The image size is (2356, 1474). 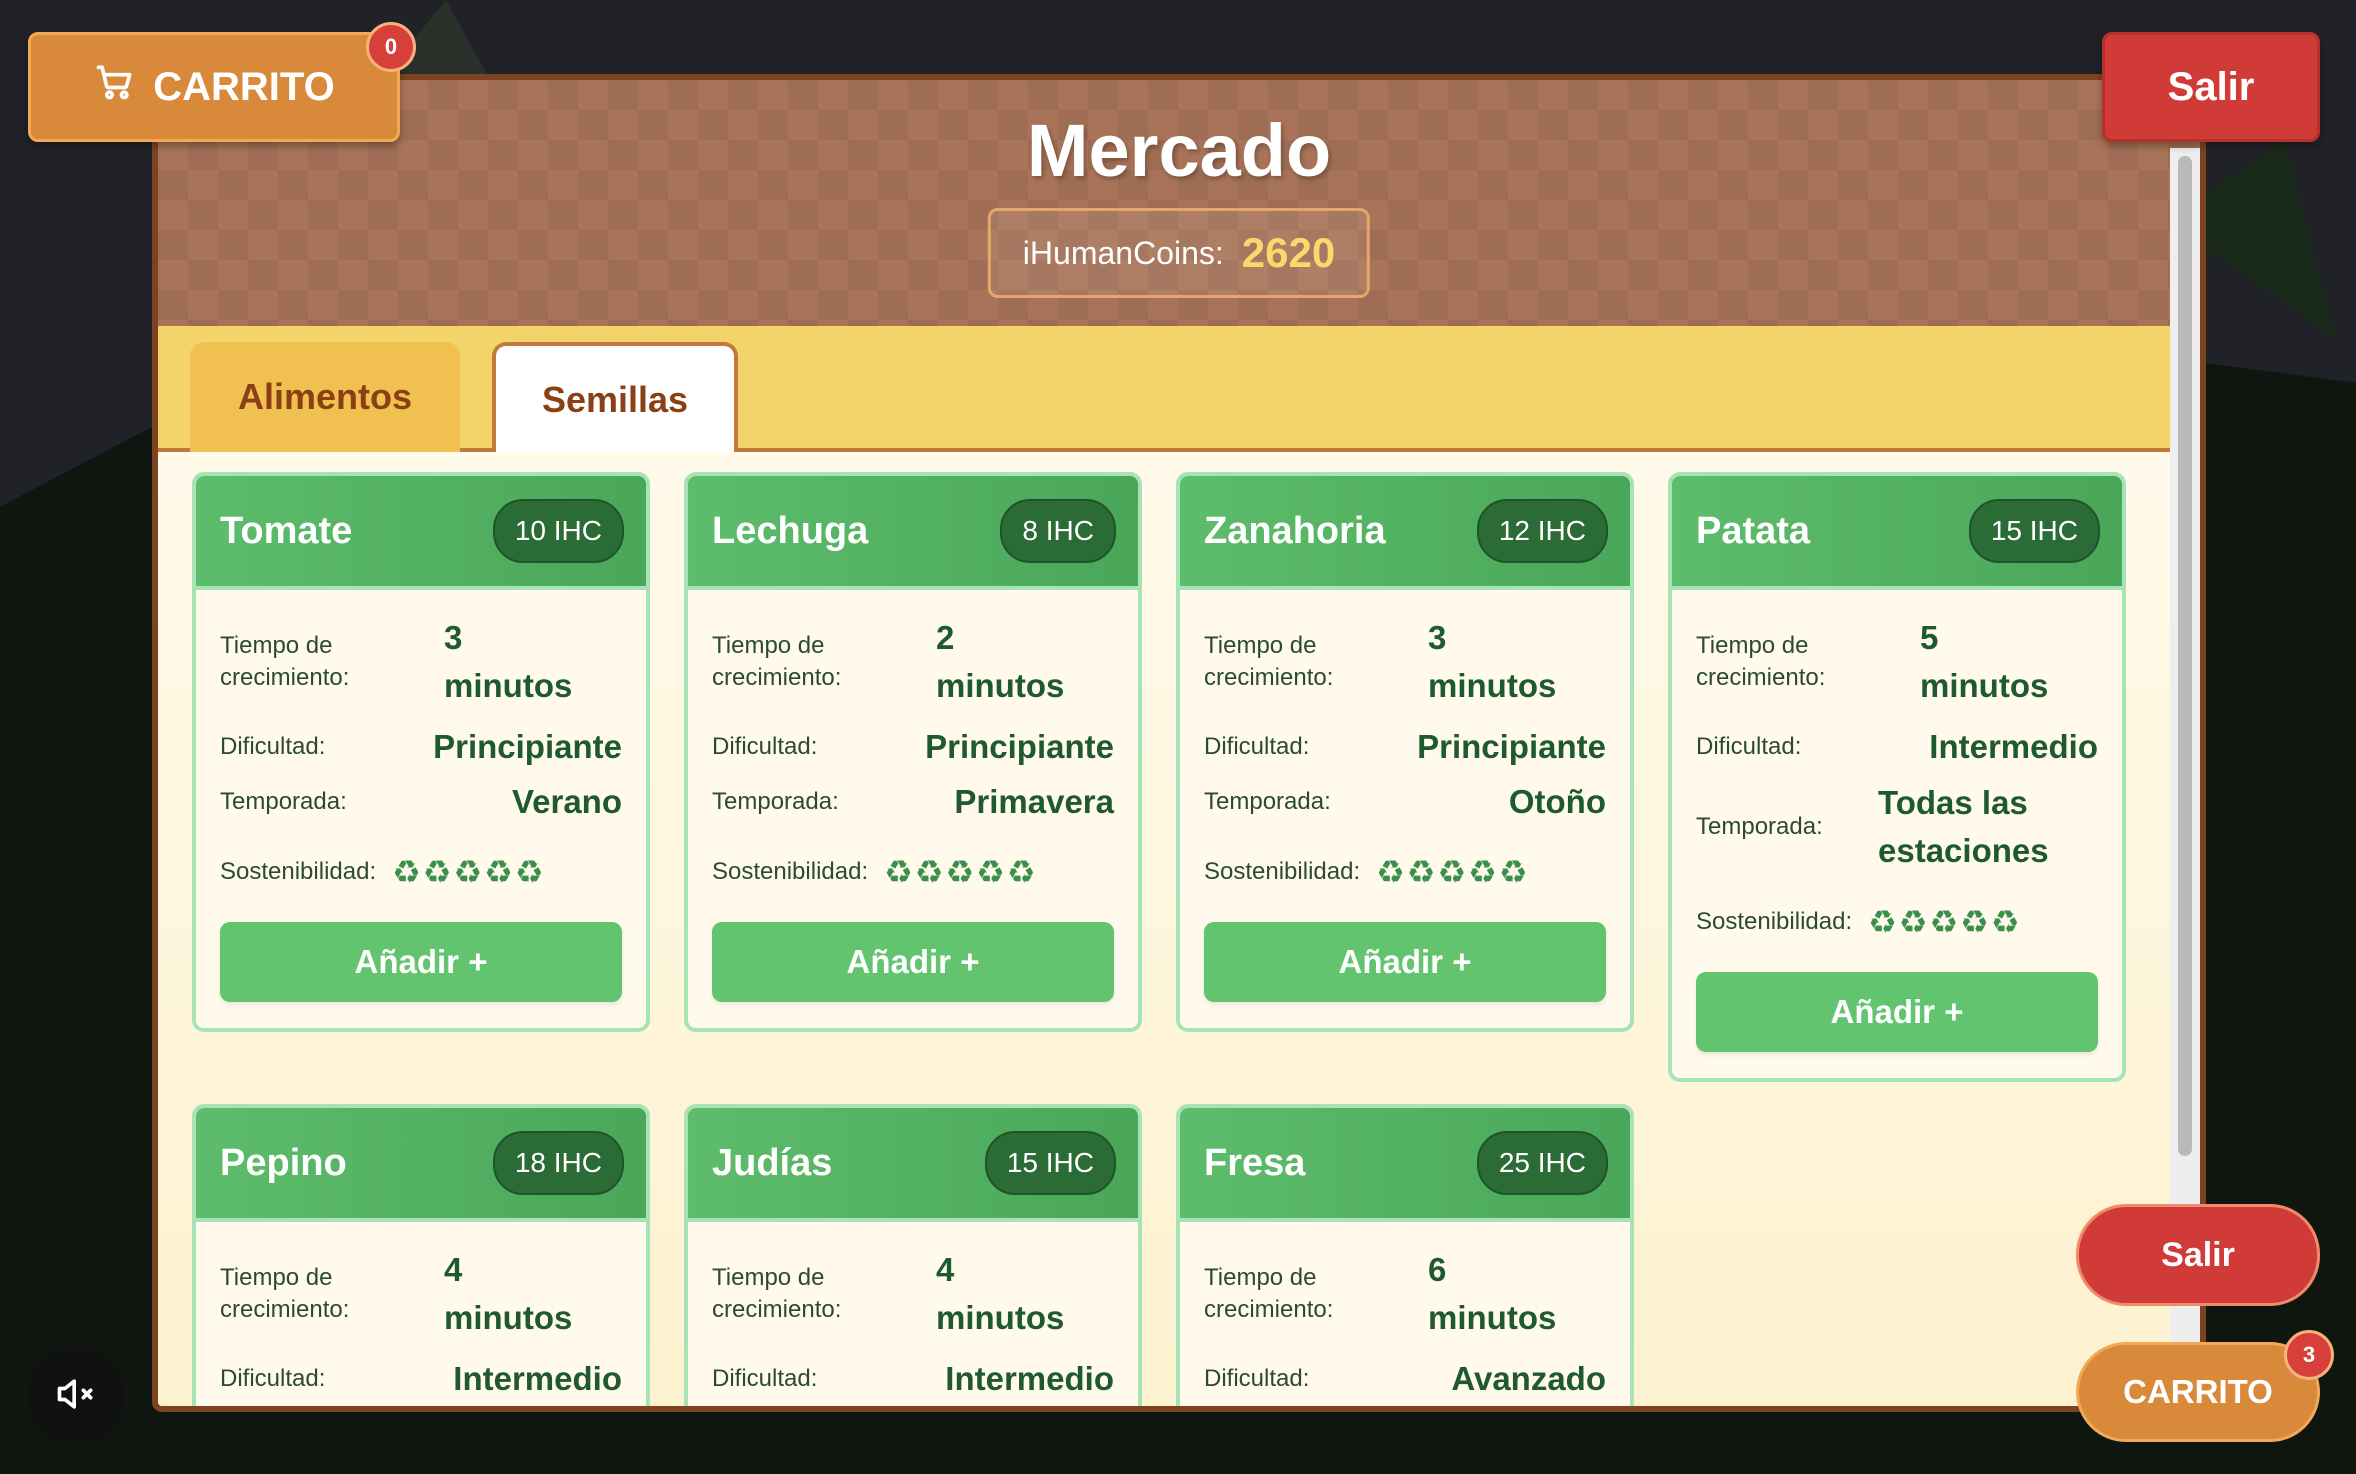 What do you see at coordinates (1897, 533) in the screenshot?
I see `card-header: Patata 15 IHC` at bounding box center [1897, 533].